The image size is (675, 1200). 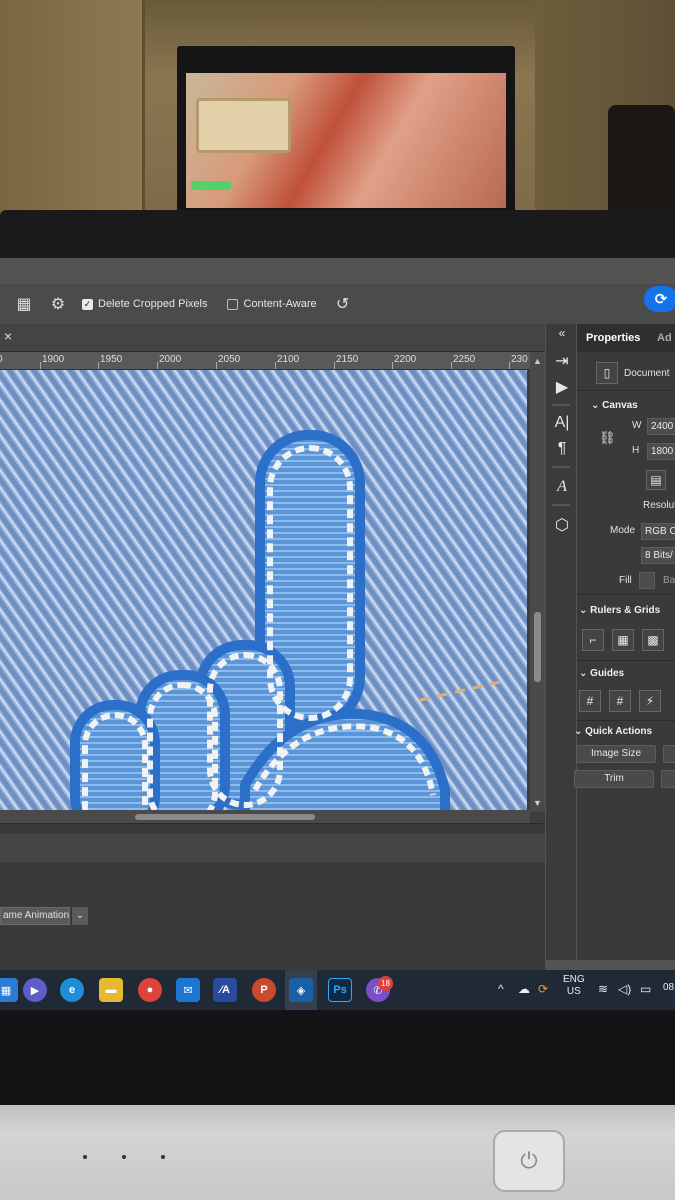 What do you see at coordinates (24, 304) in the screenshot?
I see `grid-overlay-icon: ▦` at bounding box center [24, 304].